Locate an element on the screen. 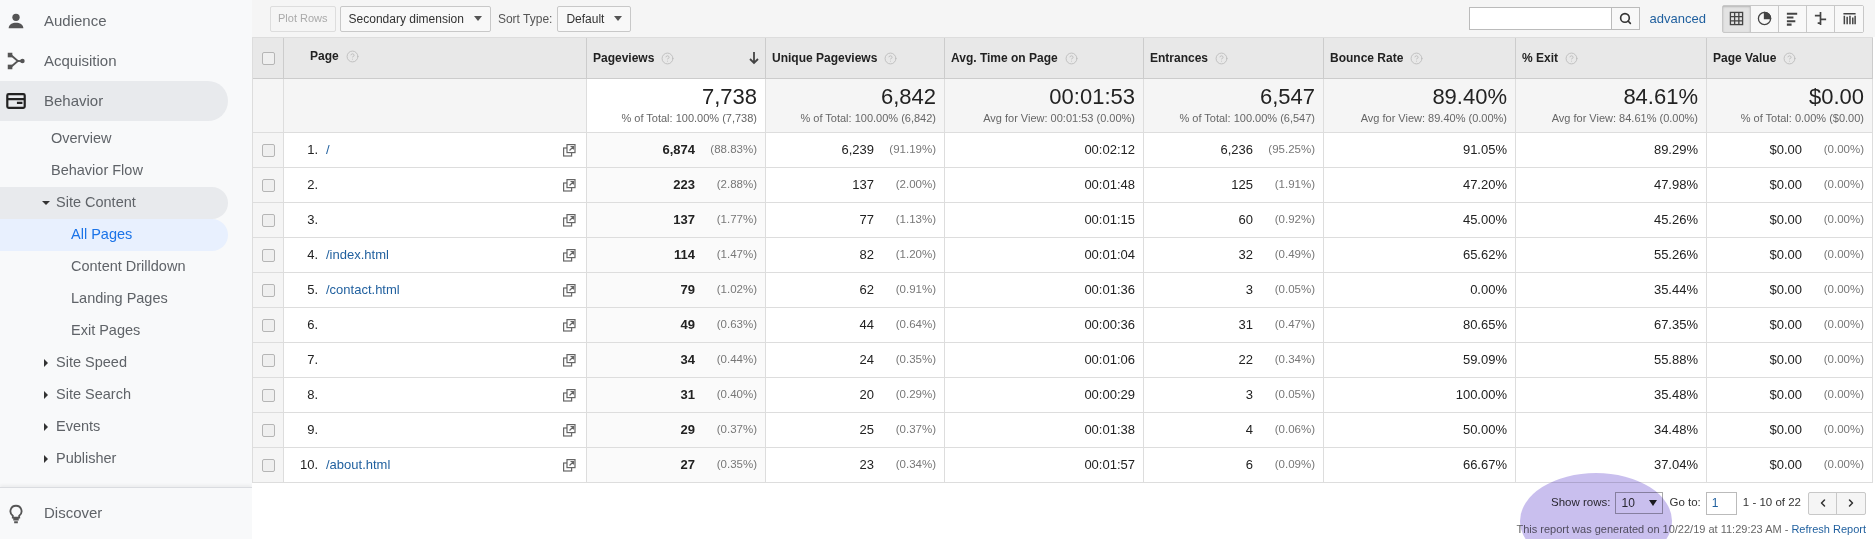 The image size is (1875, 539). table-cell-text: 114 is located at coordinates (684, 255).